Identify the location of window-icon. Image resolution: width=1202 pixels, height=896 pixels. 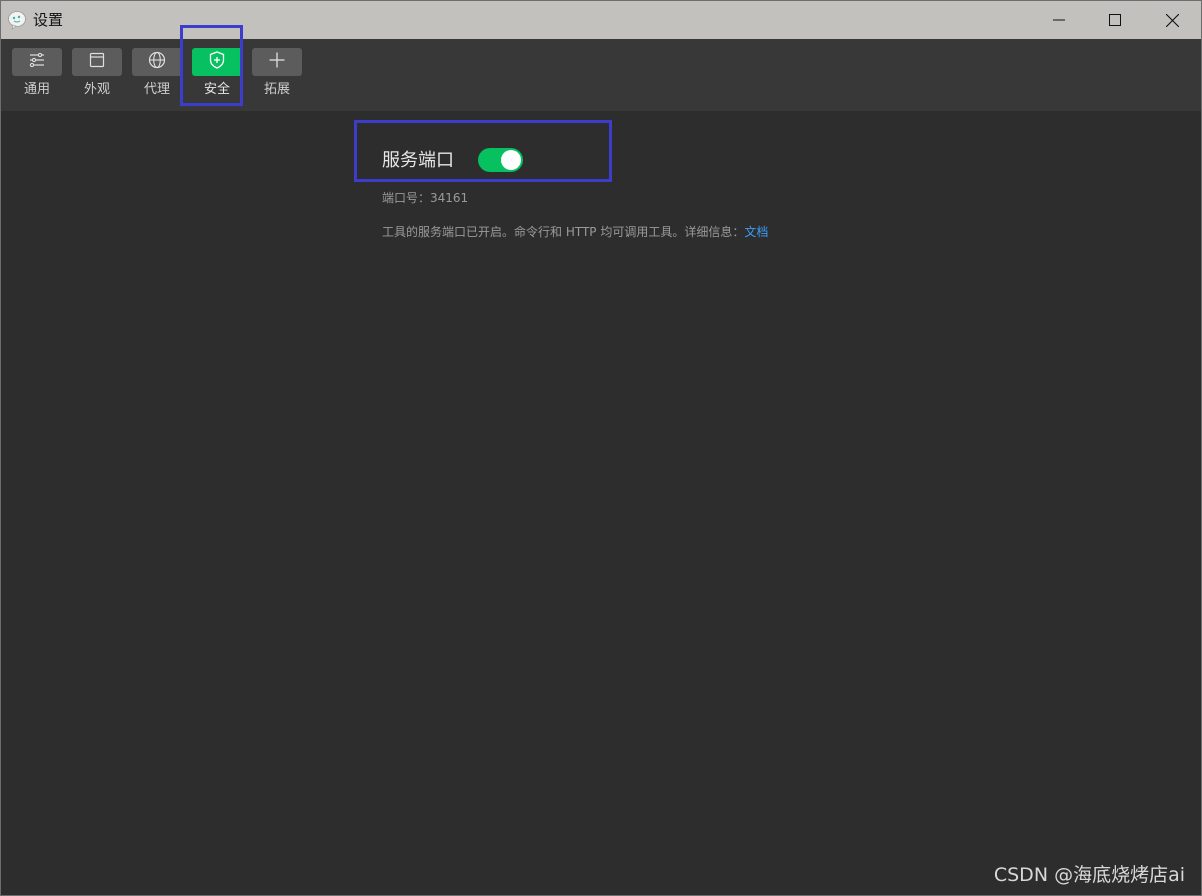
(97, 62).